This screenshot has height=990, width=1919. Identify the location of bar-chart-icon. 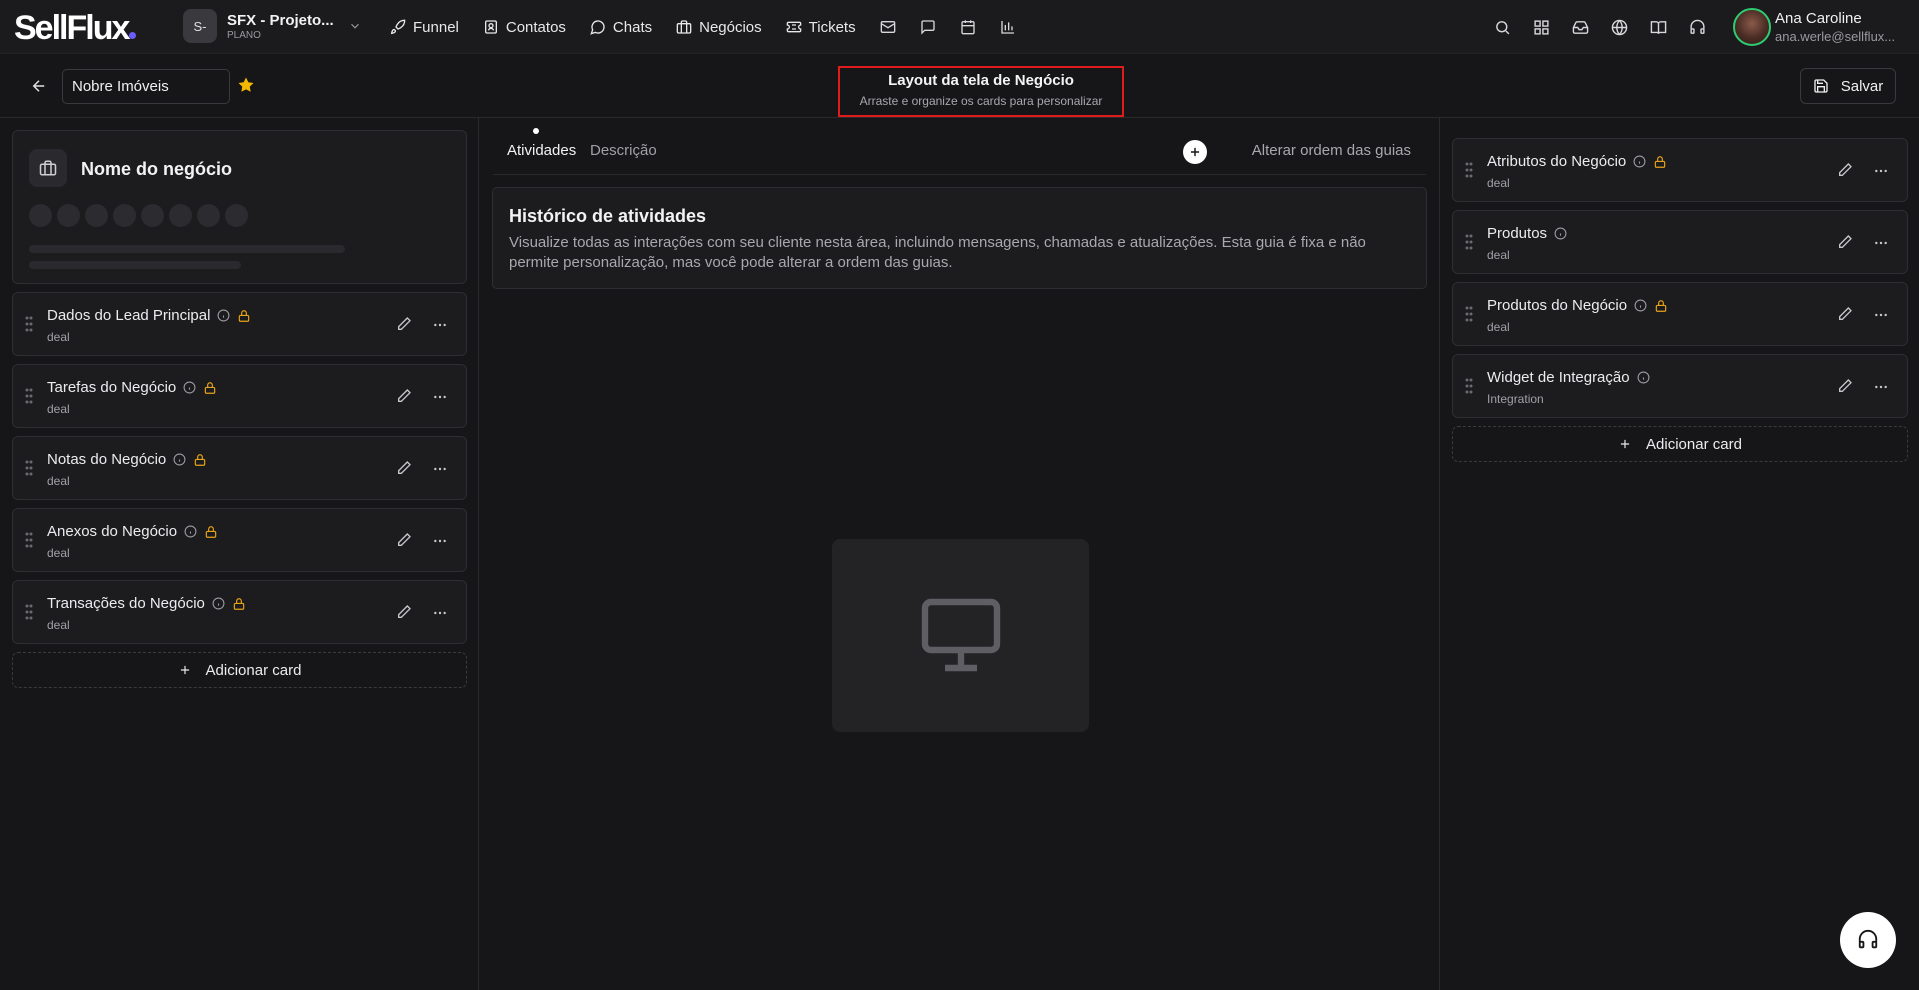
(1008, 27).